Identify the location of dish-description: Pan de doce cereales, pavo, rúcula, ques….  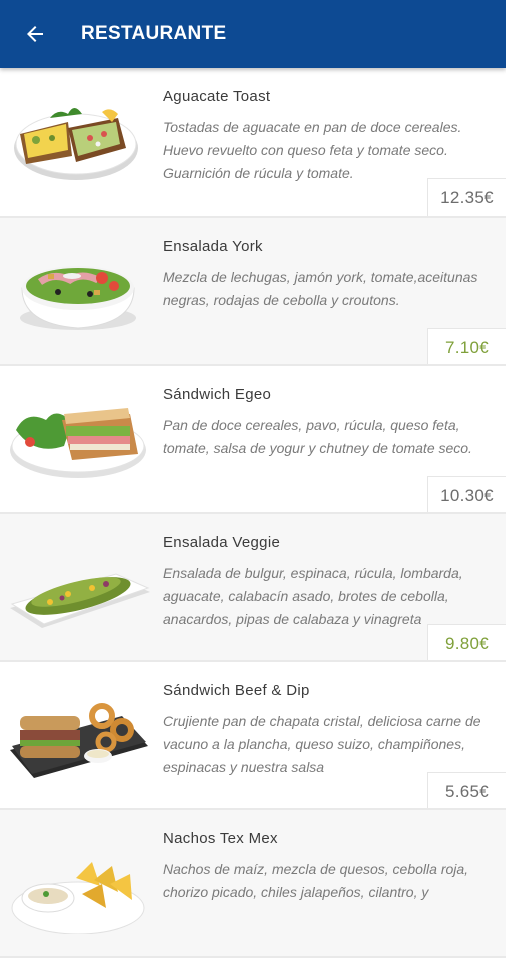
(317, 436).